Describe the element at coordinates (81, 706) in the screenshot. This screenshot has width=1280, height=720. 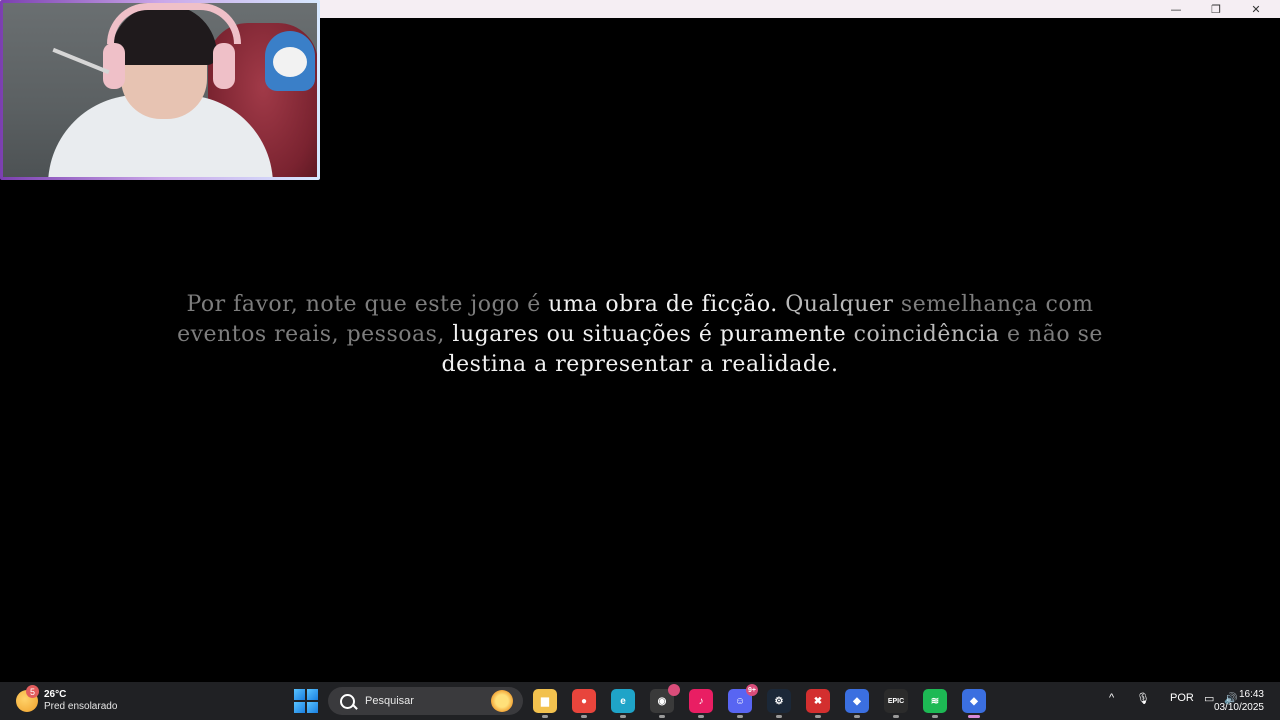
I see `weather-condition: Pred ensolarado` at that location.